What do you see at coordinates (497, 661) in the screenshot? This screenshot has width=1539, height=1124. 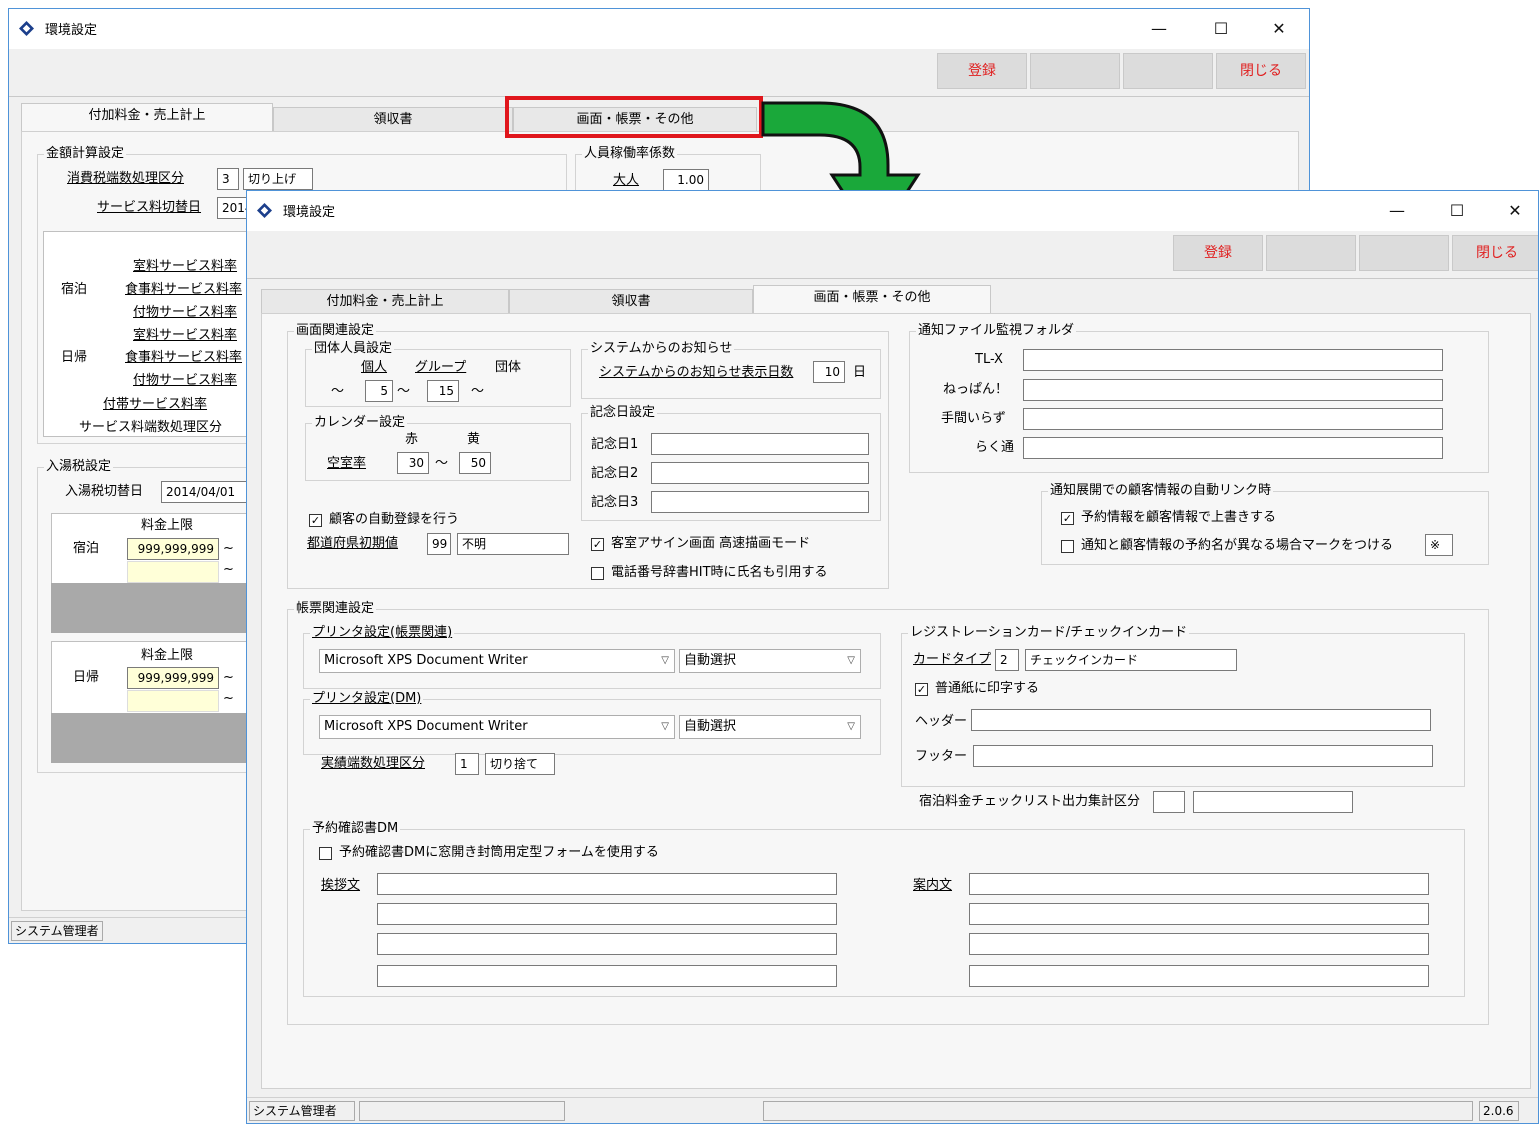 I see `printer1-select: Microsoft XPS Document Writer ▽` at bounding box center [497, 661].